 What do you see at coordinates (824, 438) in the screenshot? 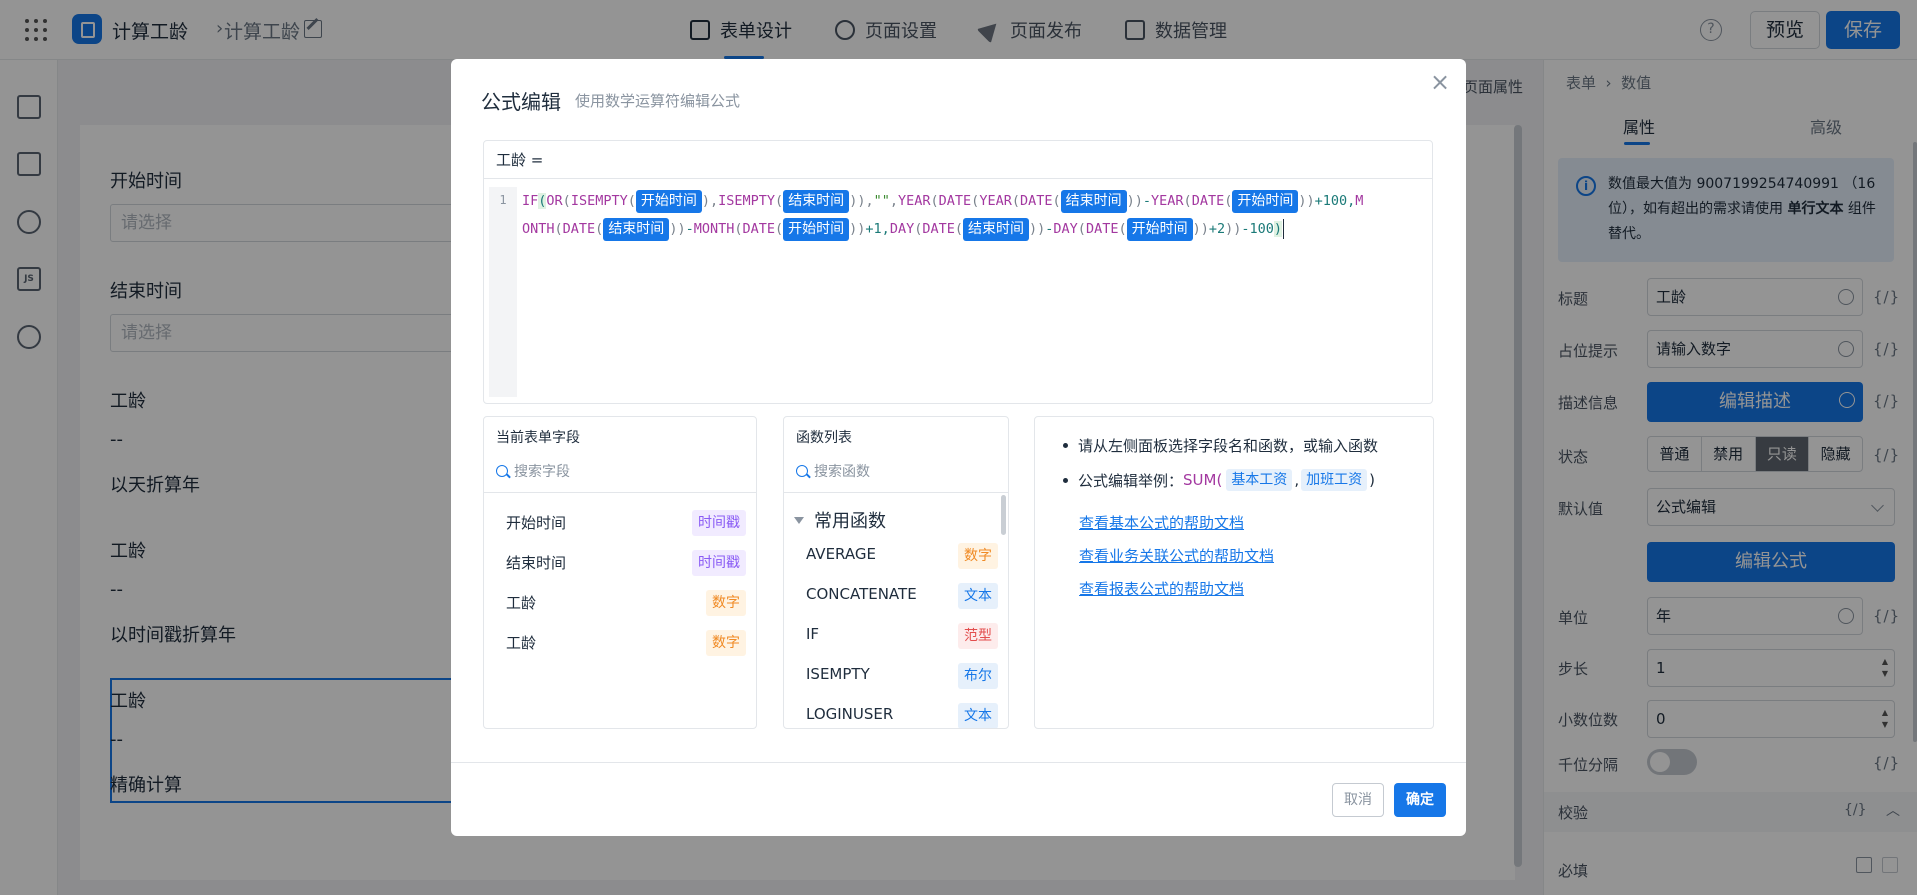
I see `functions-panel-title: 函数列表` at bounding box center [824, 438].